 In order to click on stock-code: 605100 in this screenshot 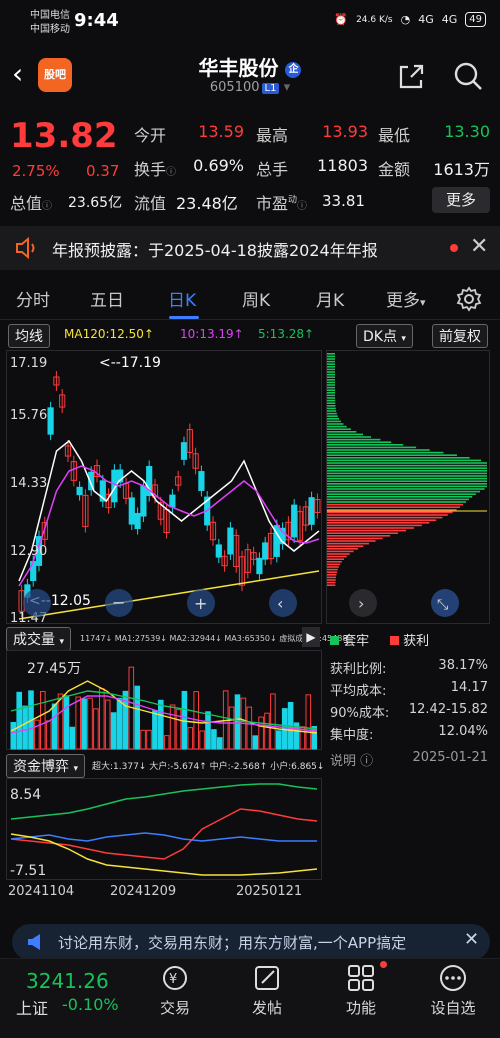, I will do `click(234, 87)`.